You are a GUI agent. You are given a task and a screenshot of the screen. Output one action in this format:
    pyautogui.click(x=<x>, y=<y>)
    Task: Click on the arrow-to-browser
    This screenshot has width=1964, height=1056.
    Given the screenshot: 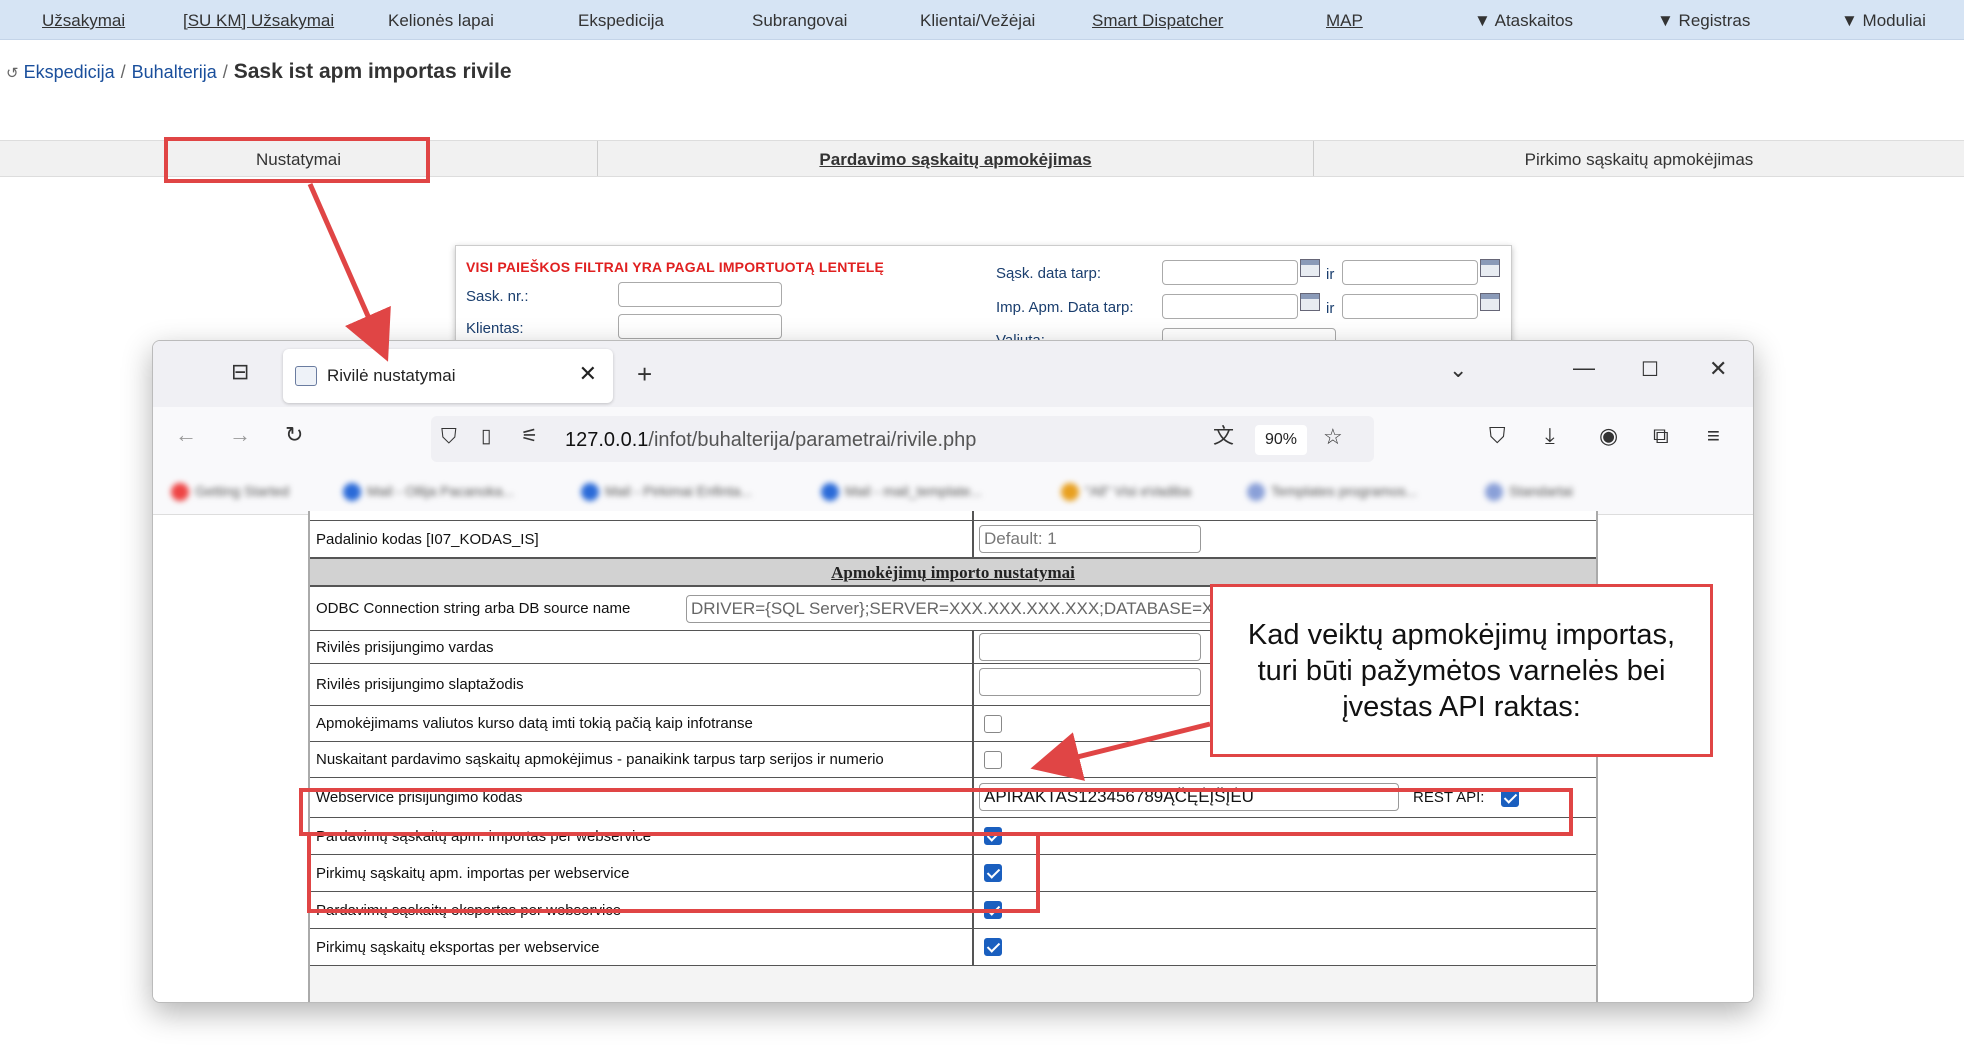 What is the action you would take?
    pyautogui.click(x=349, y=272)
    